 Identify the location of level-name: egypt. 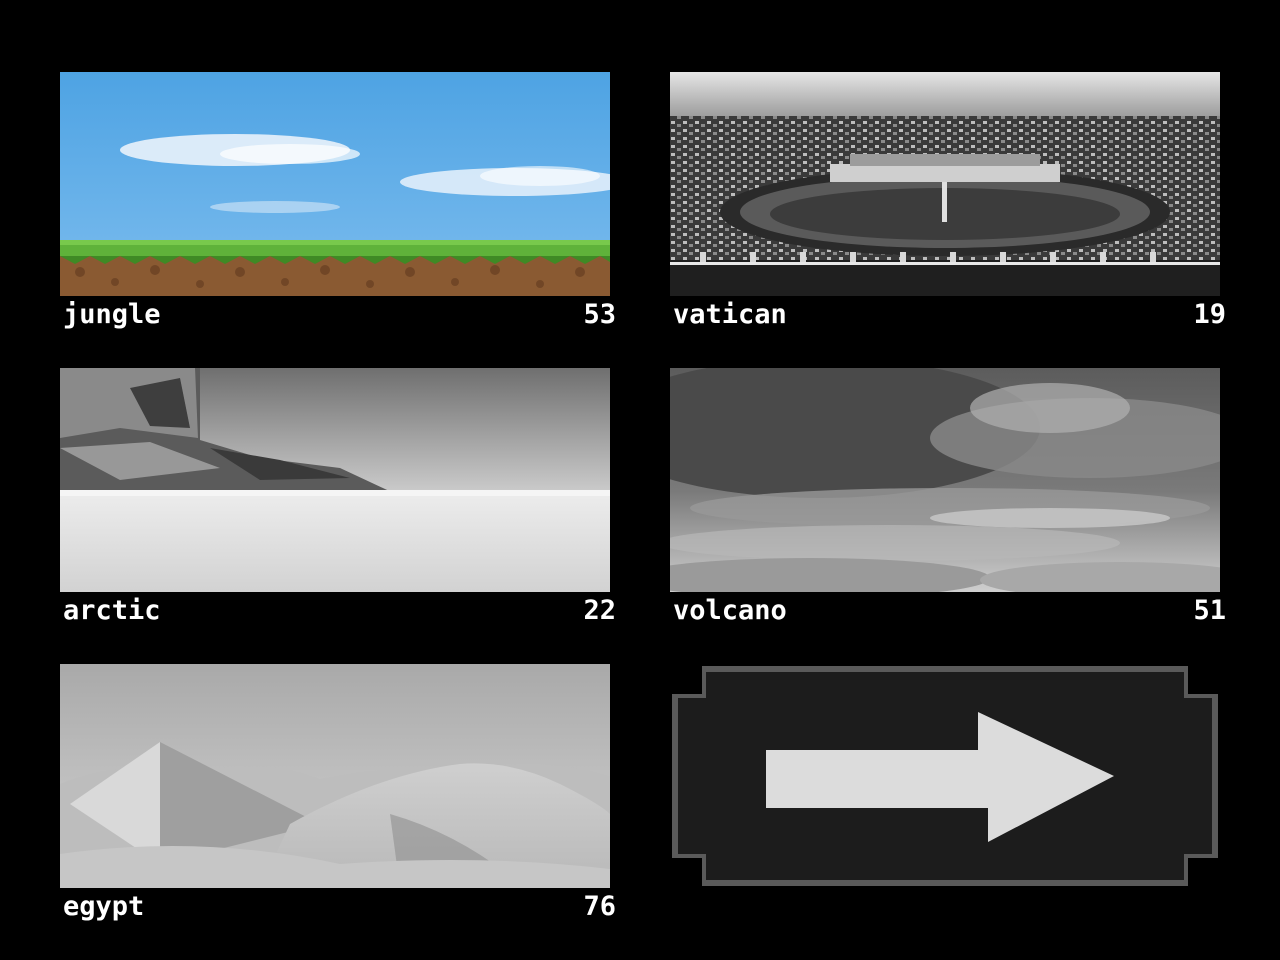
(104, 906).